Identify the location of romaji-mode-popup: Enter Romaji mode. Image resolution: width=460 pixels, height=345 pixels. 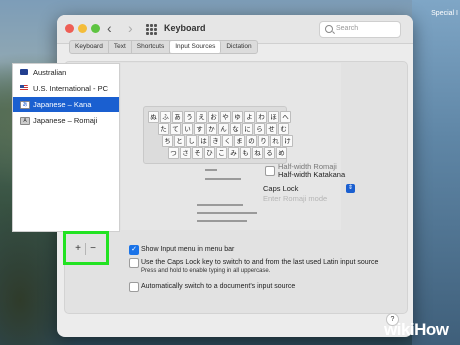
(310, 199).